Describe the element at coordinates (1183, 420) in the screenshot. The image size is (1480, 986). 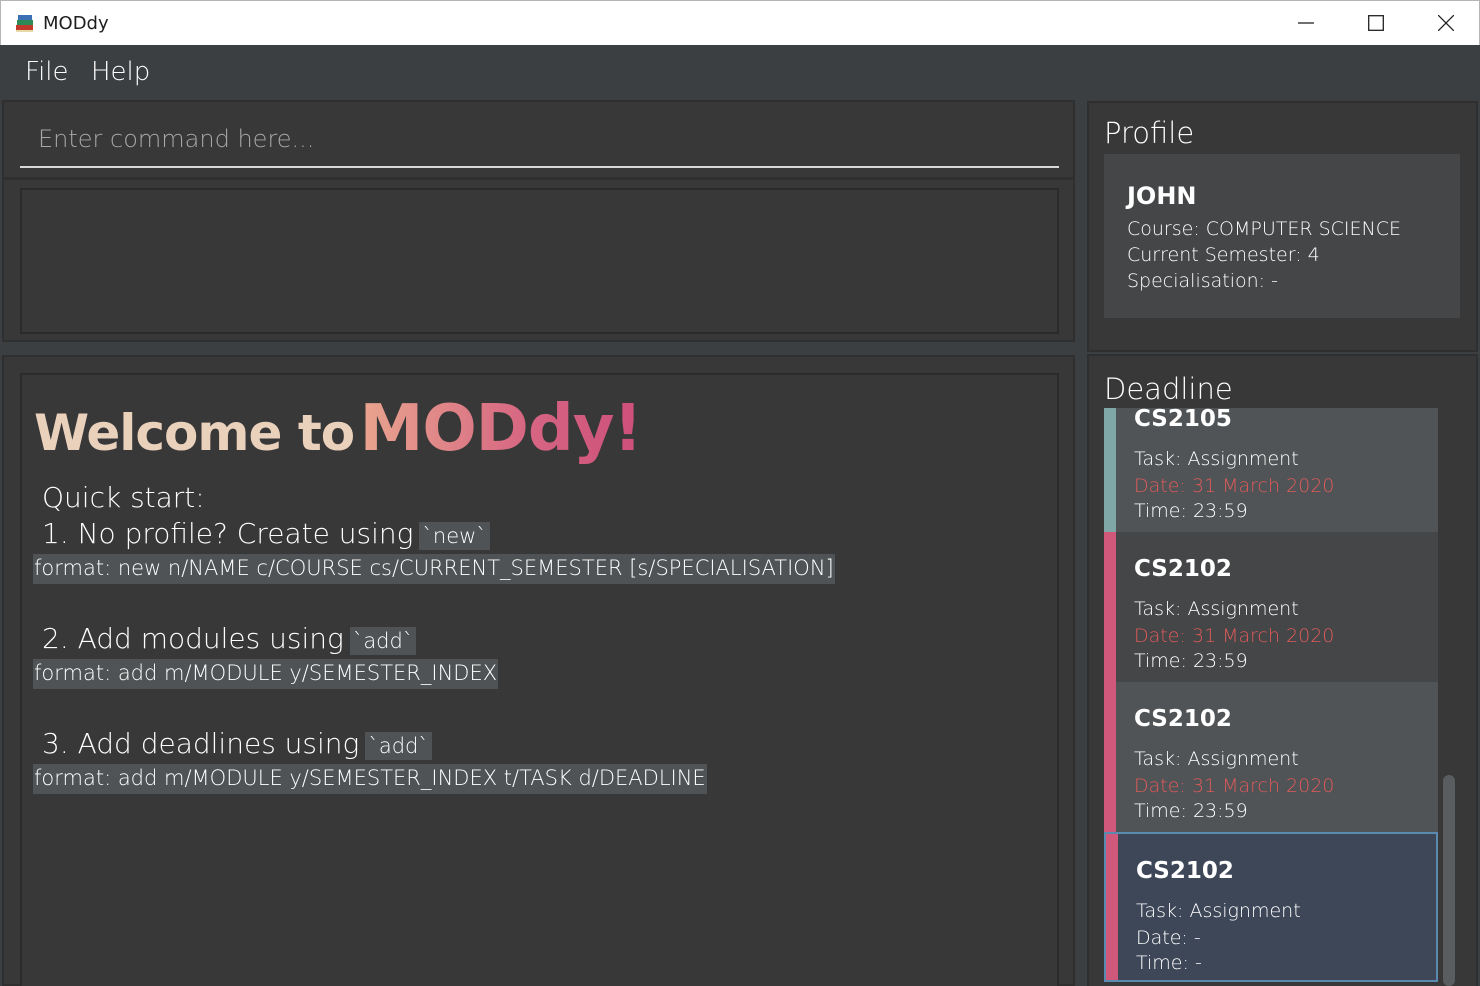
I see `deadline-module: CS2105` at that location.